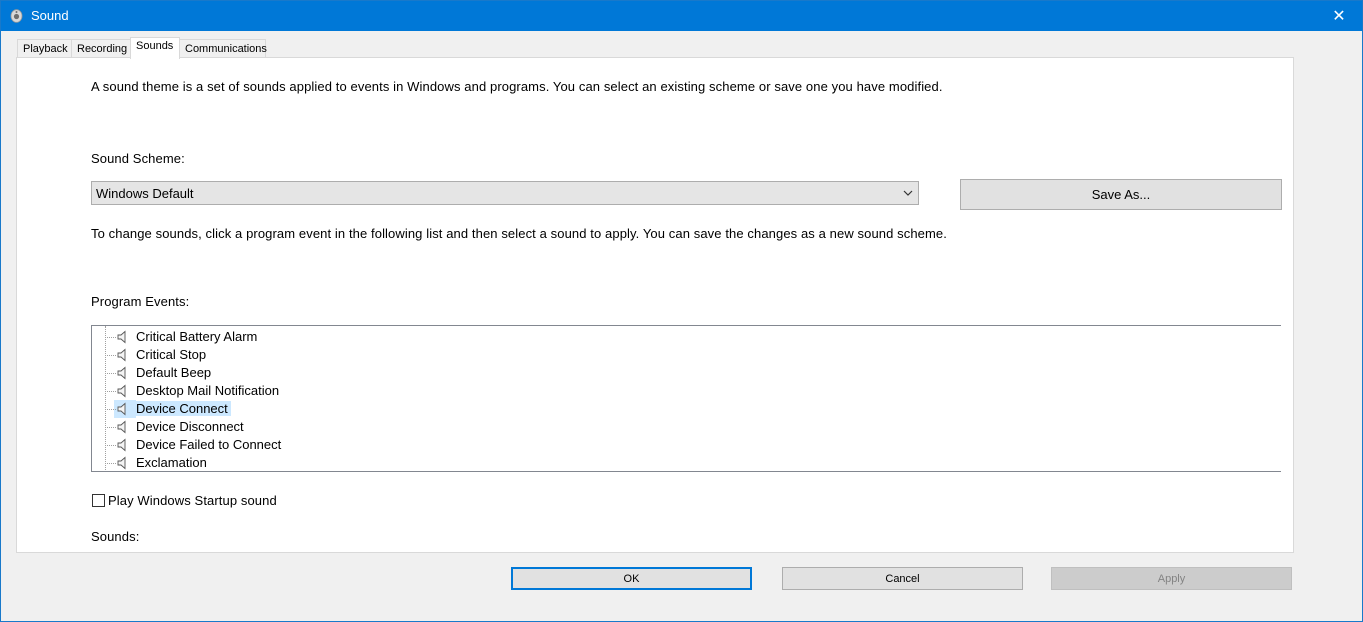  I want to click on sound-scheme-label: Sound Scheme:, so click(138, 158).